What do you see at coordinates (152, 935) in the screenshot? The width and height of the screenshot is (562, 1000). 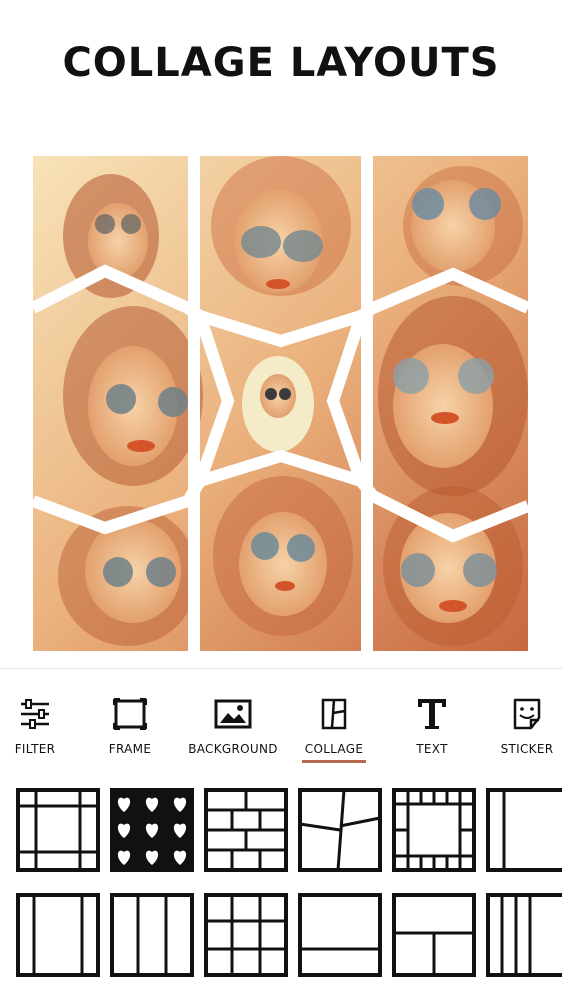 I see `three-column-alt-layout` at bounding box center [152, 935].